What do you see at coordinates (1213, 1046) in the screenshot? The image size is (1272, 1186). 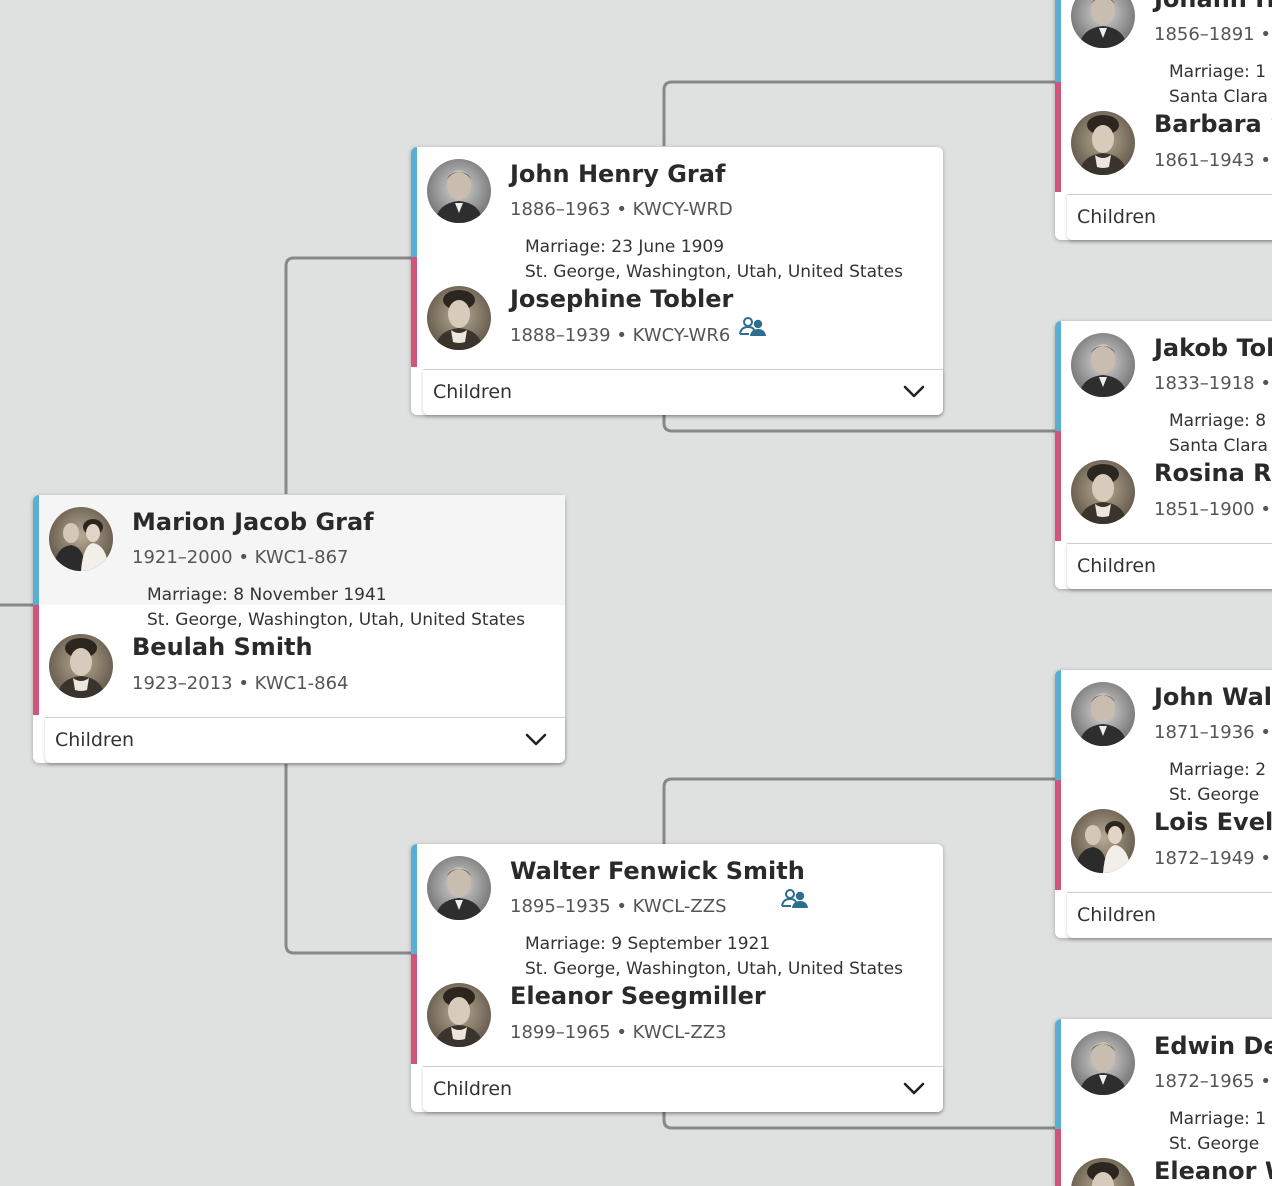 I see `person-name: Edwin Dee` at bounding box center [1213, 1046].